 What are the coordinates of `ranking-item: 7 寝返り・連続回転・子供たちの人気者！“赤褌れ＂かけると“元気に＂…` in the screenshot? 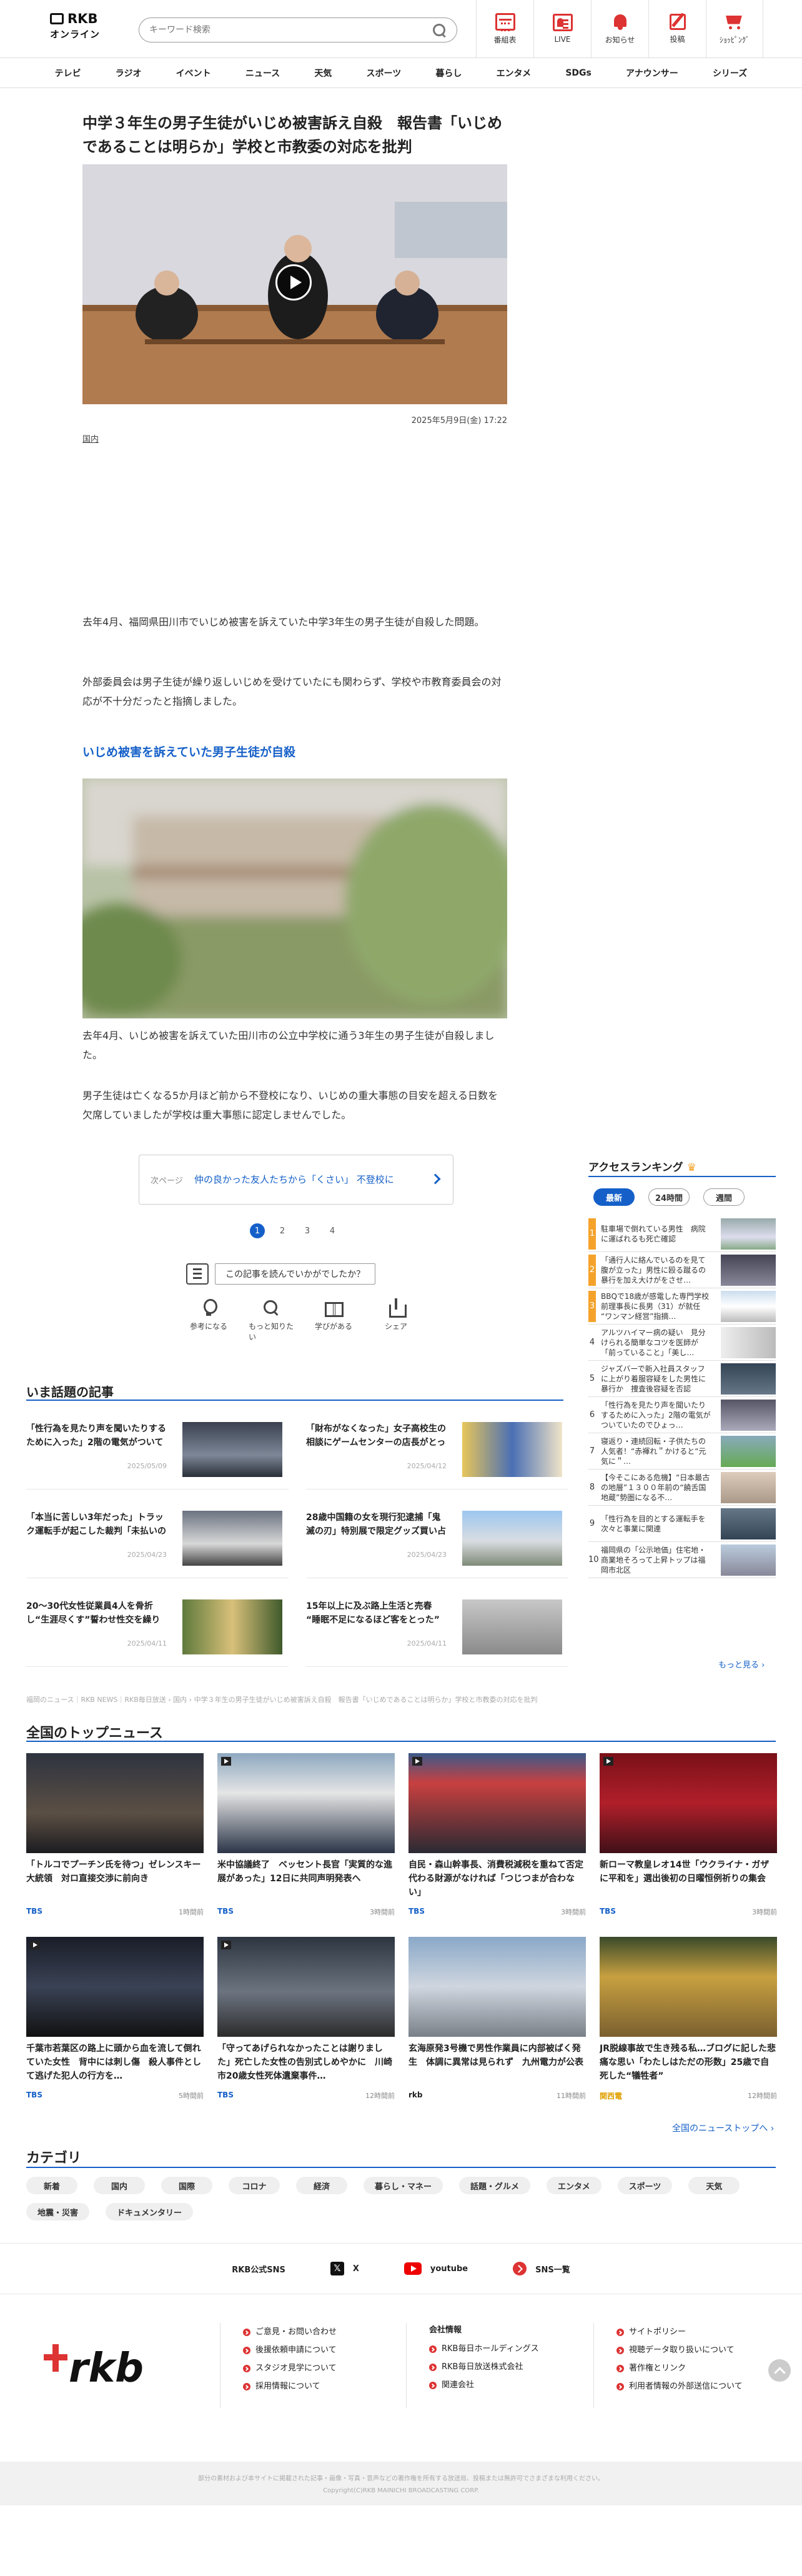 It's located at (682, 1452).